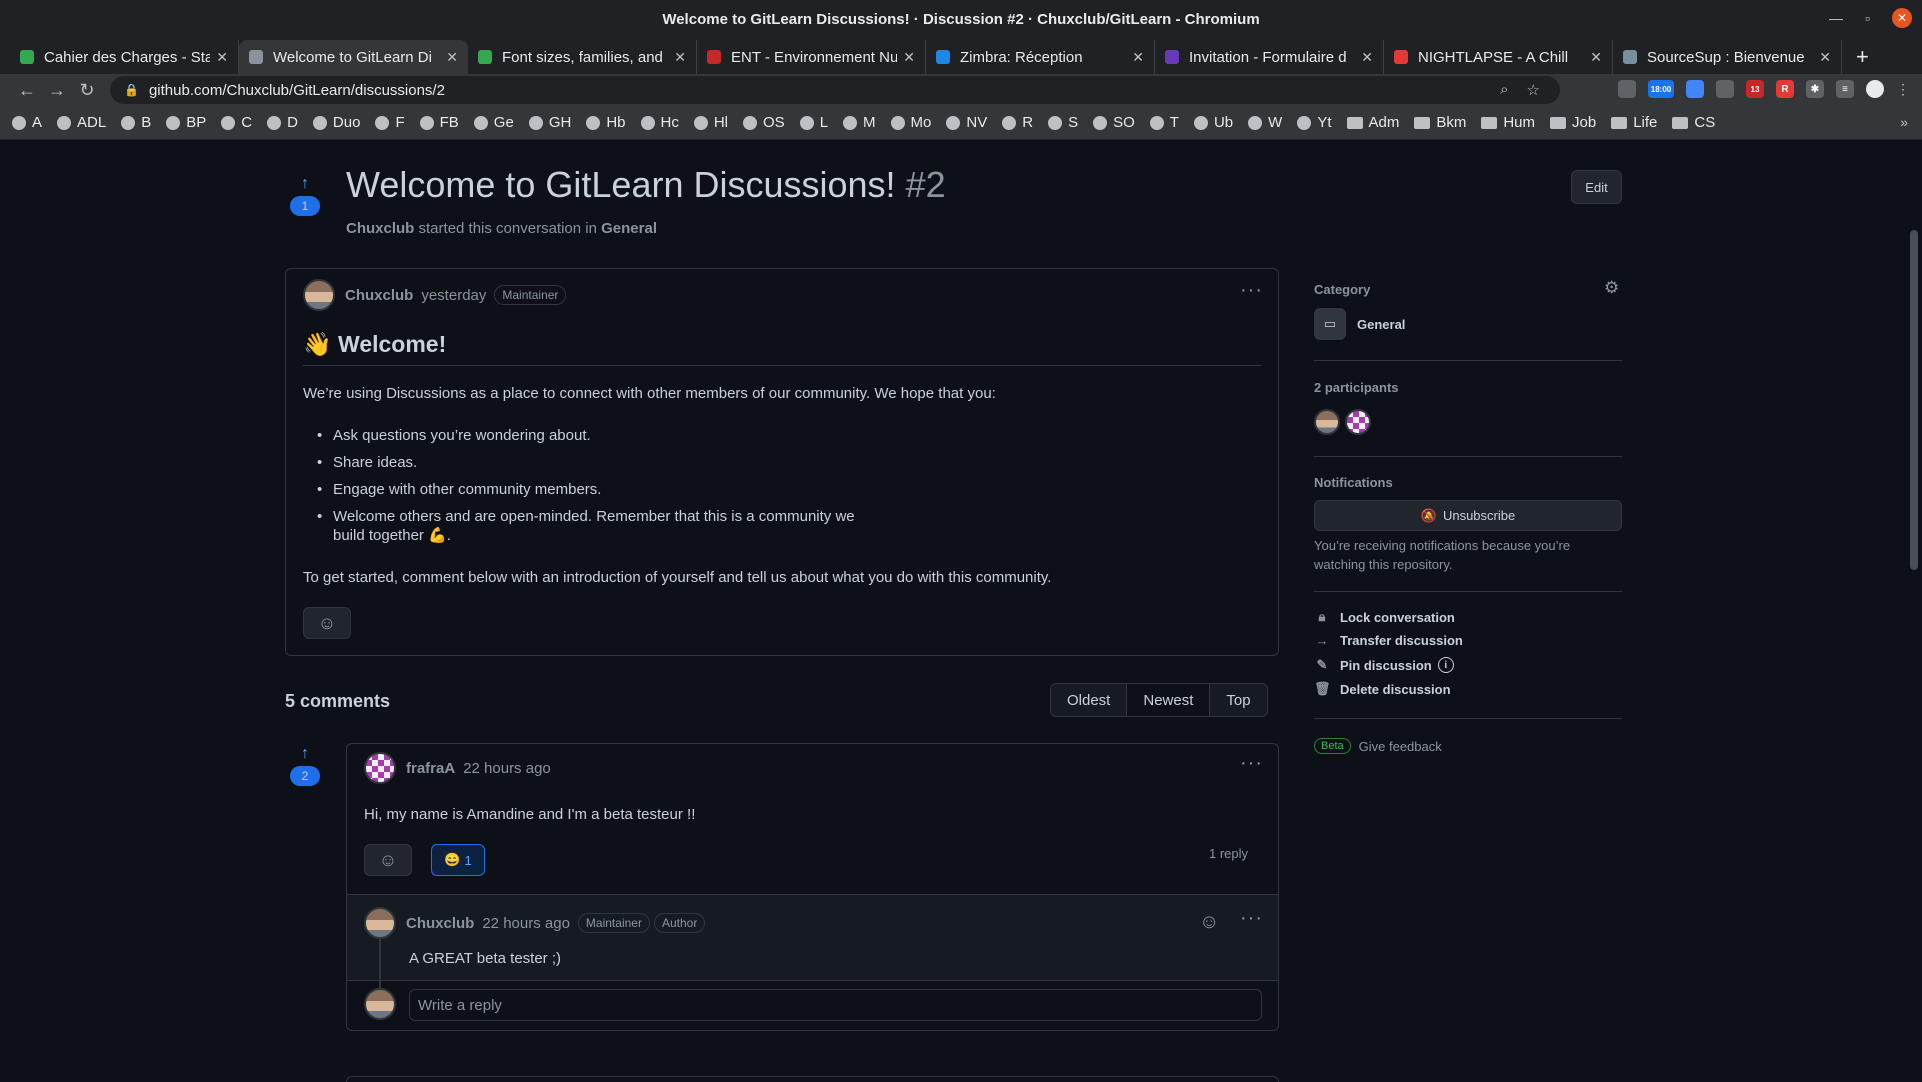  Describe the element at coordinates (1815, 89) in the screenshot. I see `puzzle-icon: ✱` at that location.